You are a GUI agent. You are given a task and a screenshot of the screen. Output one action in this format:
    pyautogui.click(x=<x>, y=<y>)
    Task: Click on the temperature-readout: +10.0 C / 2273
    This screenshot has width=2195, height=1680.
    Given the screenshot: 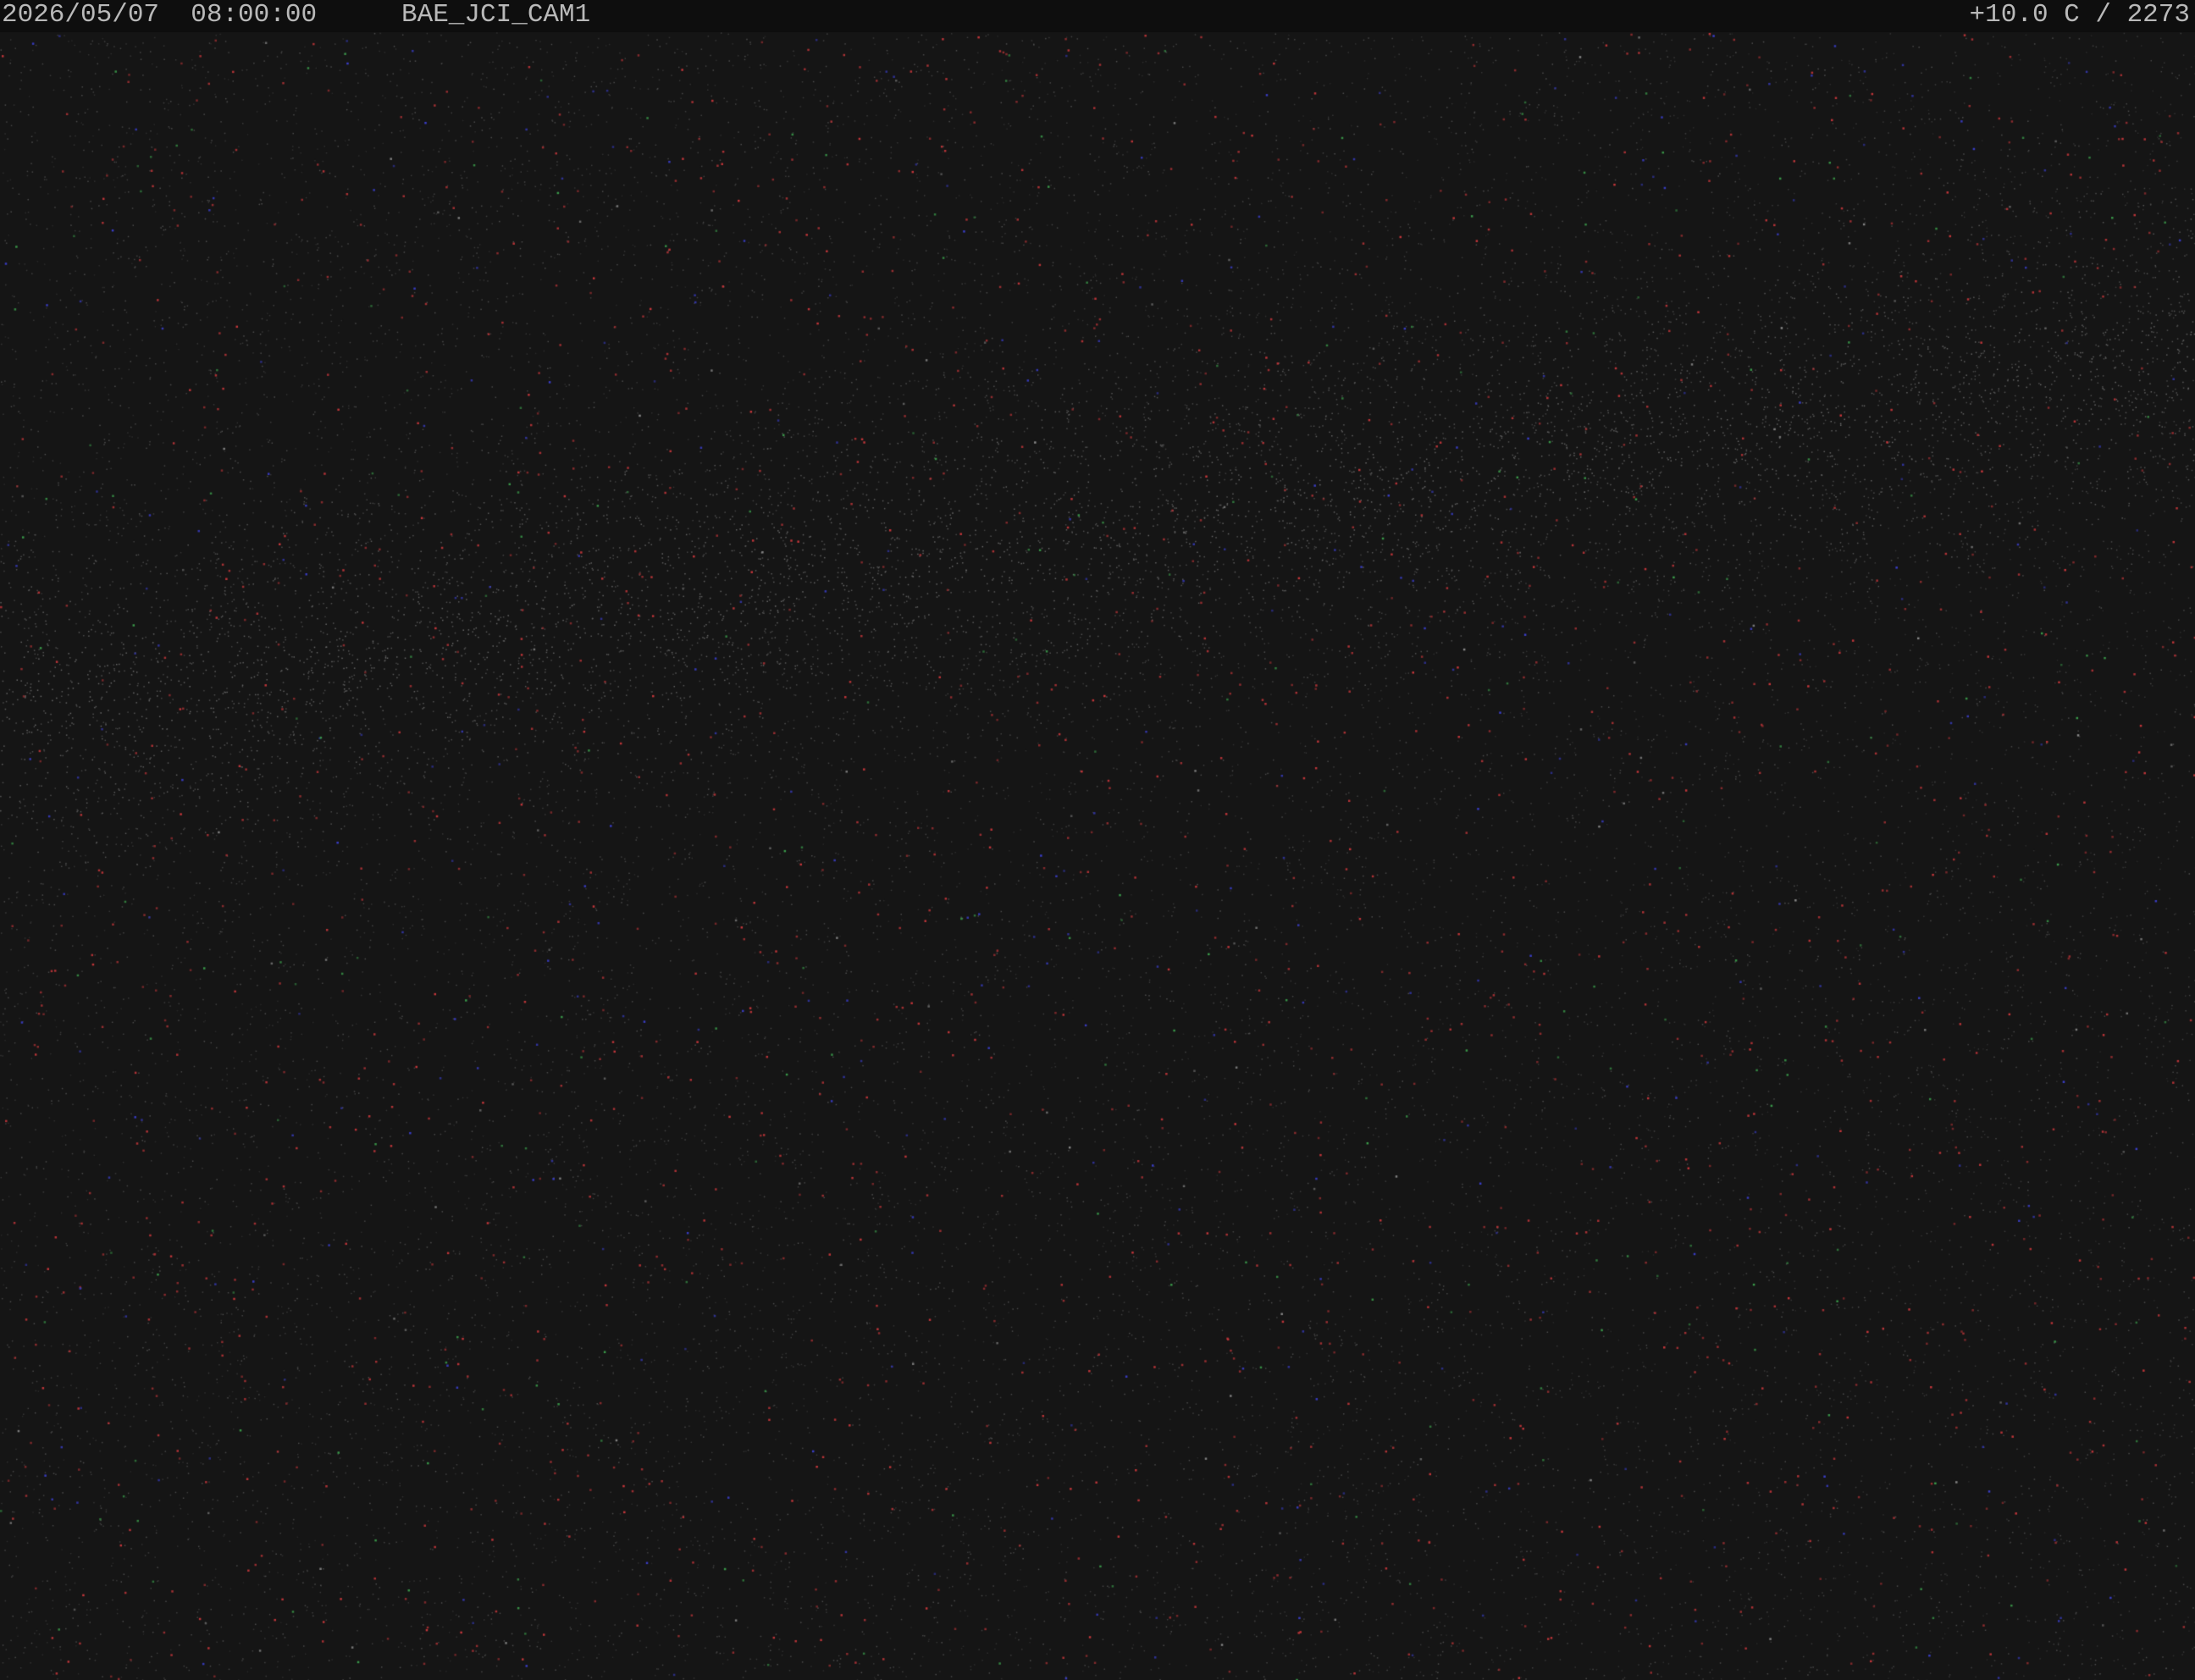 What is the action you would take?
    pyautogui.click(x=2079, y=15)
    